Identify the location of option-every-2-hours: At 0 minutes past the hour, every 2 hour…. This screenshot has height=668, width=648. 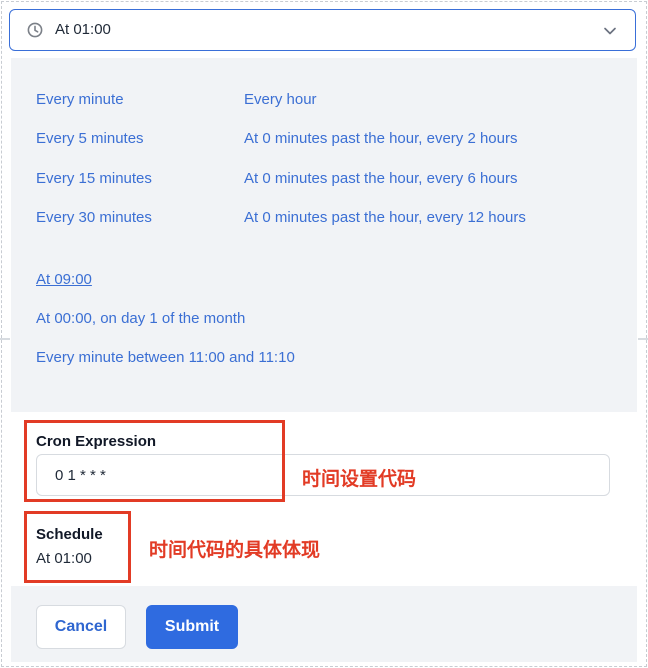
(381, 138).